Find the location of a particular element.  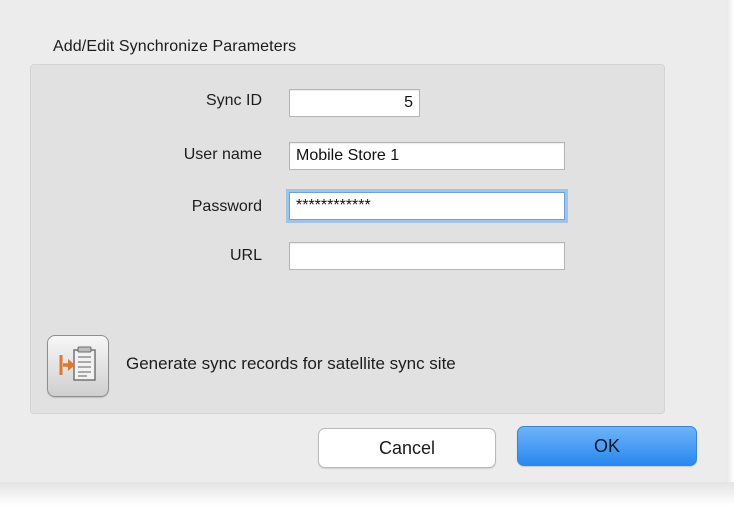

sync-id-field: 5 is located at coordinates (354, 103).